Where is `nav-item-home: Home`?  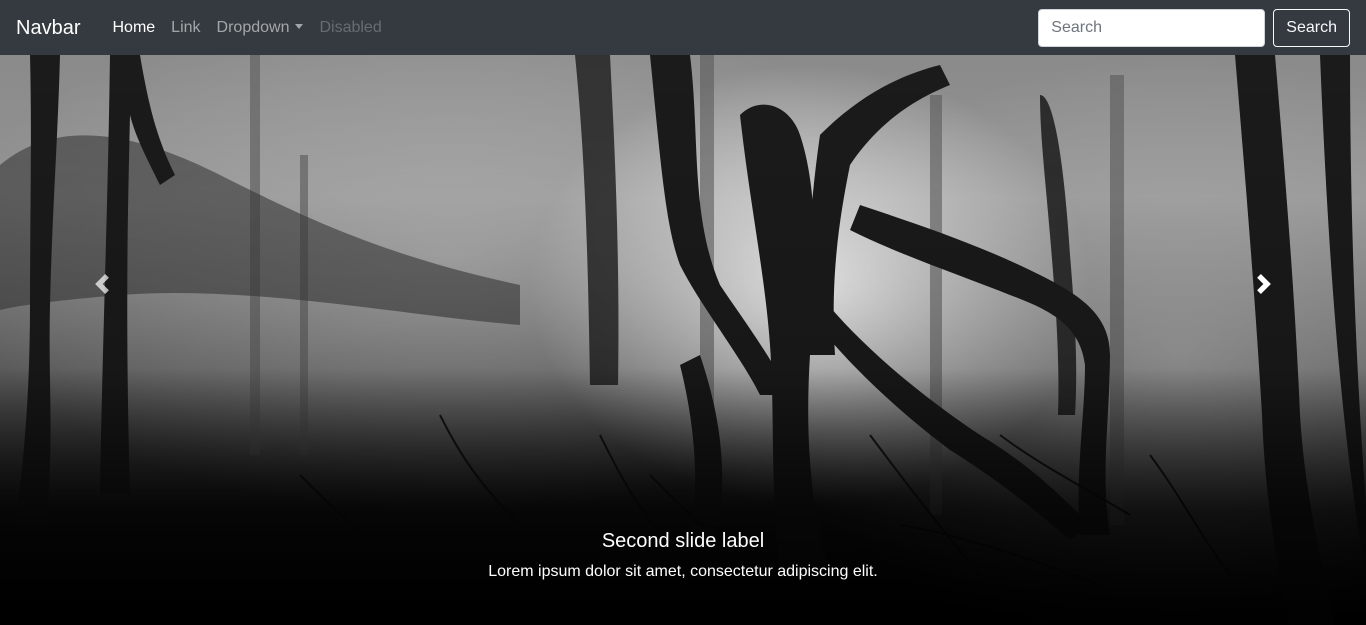
nav-item-home: Home is located at coordinates (133, 28).